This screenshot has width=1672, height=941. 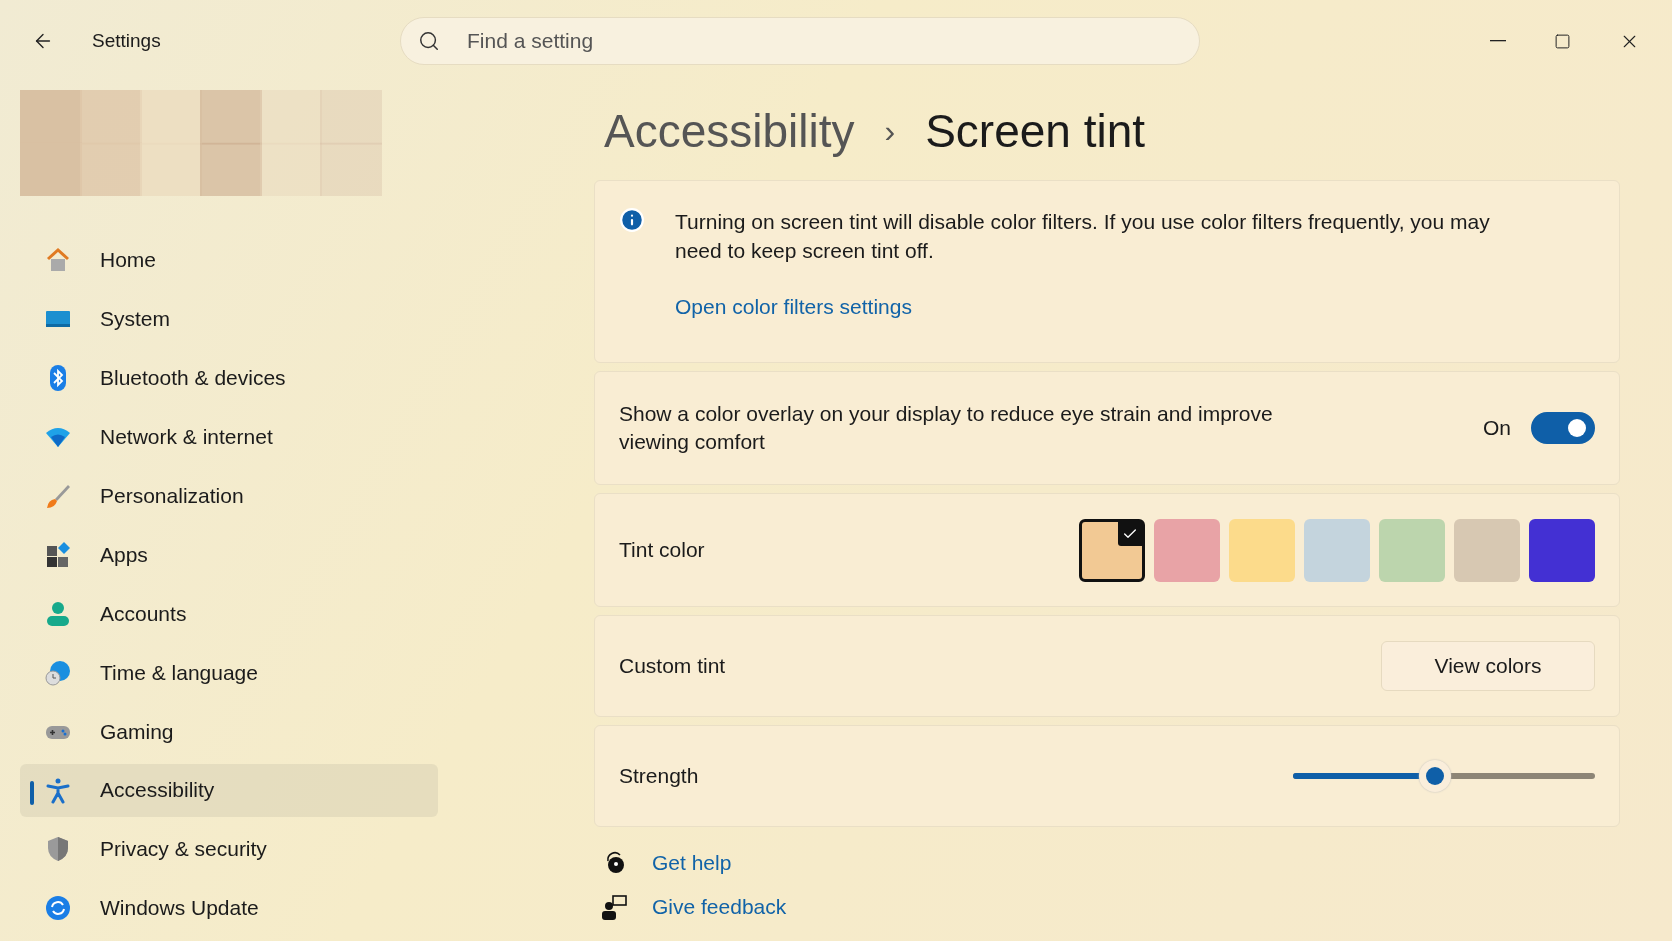 What do you see at coordinates (729, 131) in the screenshot?
I see `breadcrumb-parent: Accessibility` at bounding box center [729, 131].